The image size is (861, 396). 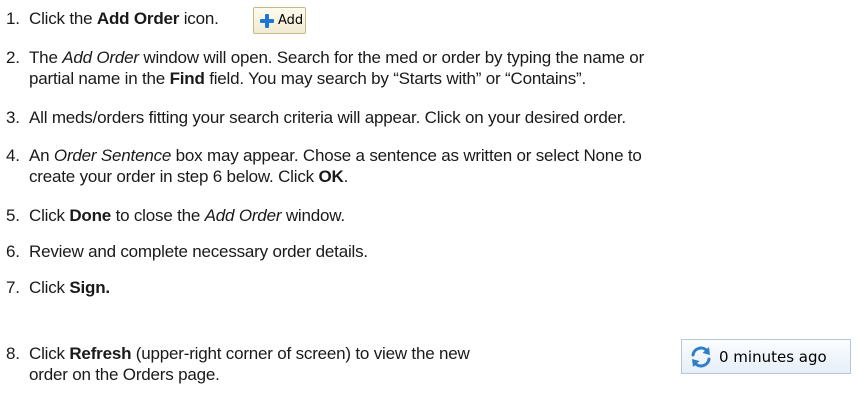 What do you see at coordinates (291, 20) in the screenshot?
I see `add-button-label: Add` at bounding box center [291, 20].